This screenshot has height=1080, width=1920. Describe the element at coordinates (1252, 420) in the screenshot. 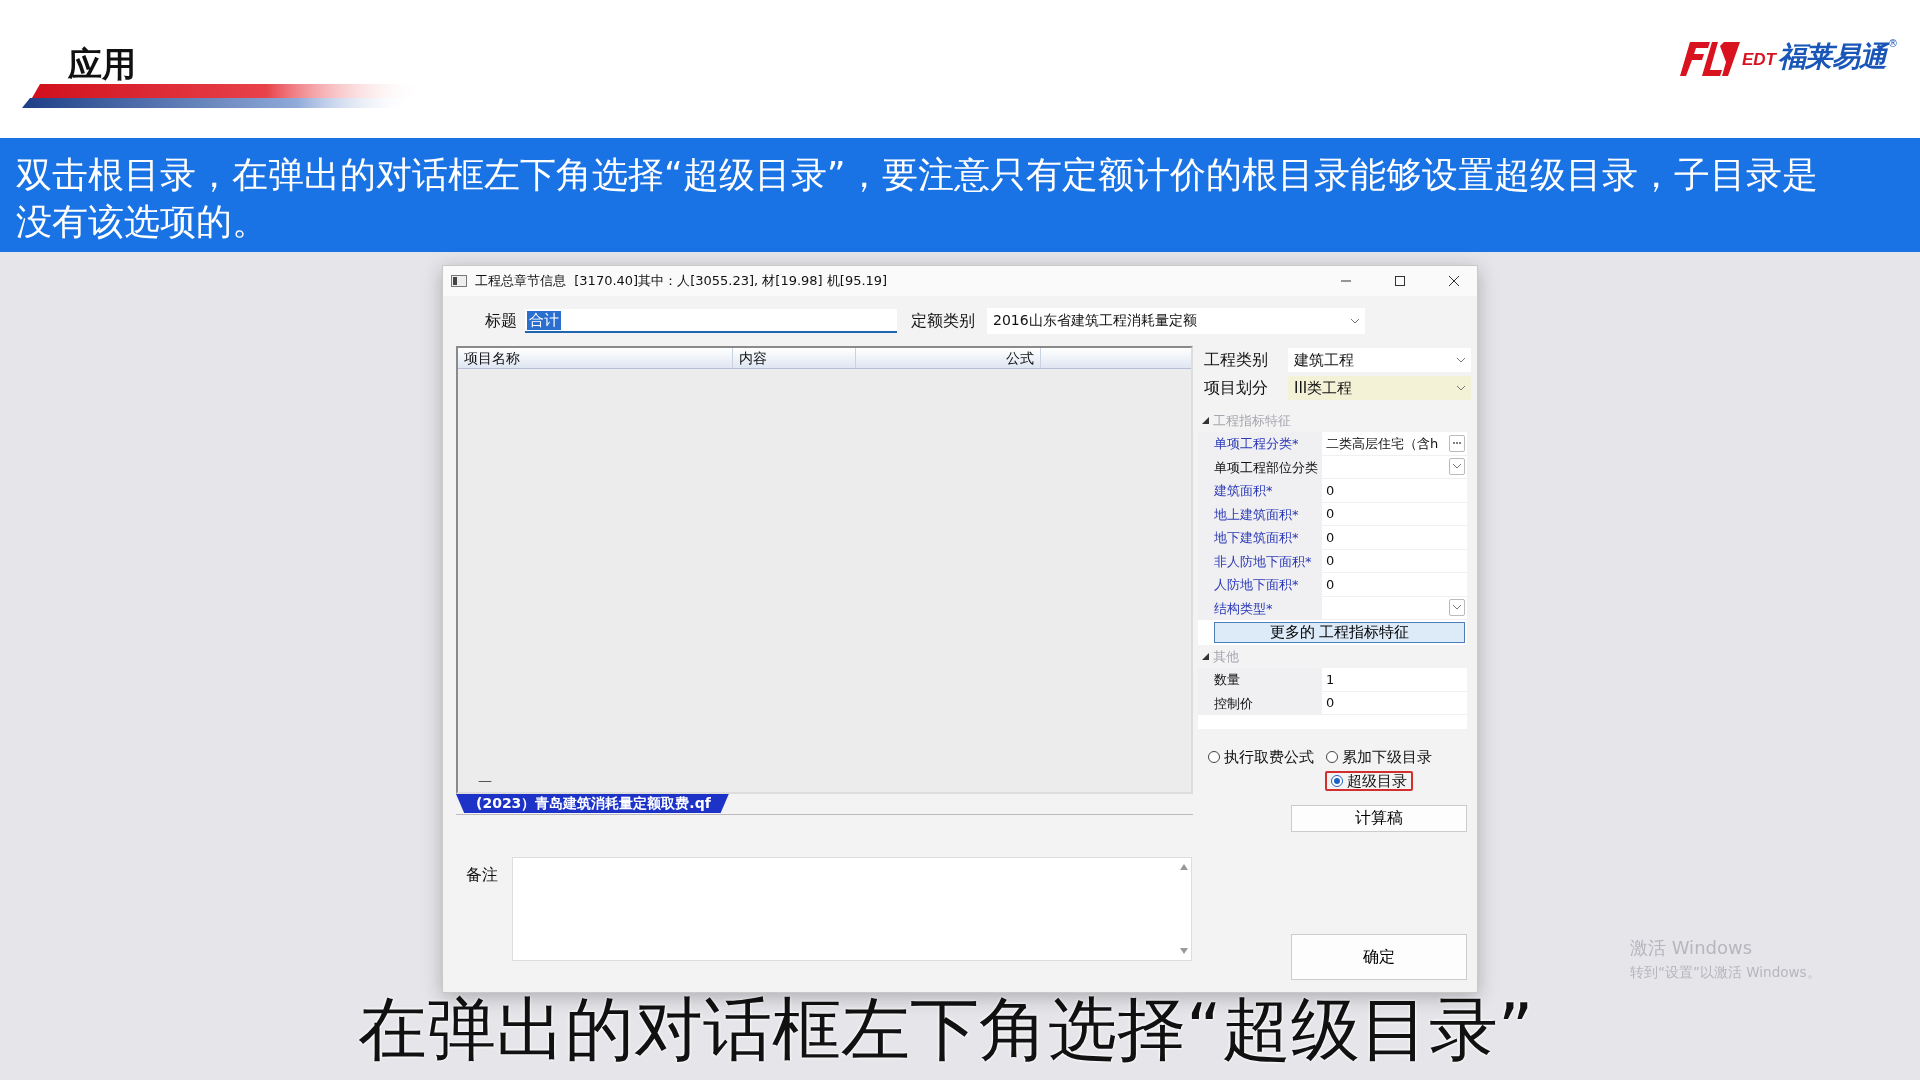

I see `group-title: 工程指标特征` at that location.